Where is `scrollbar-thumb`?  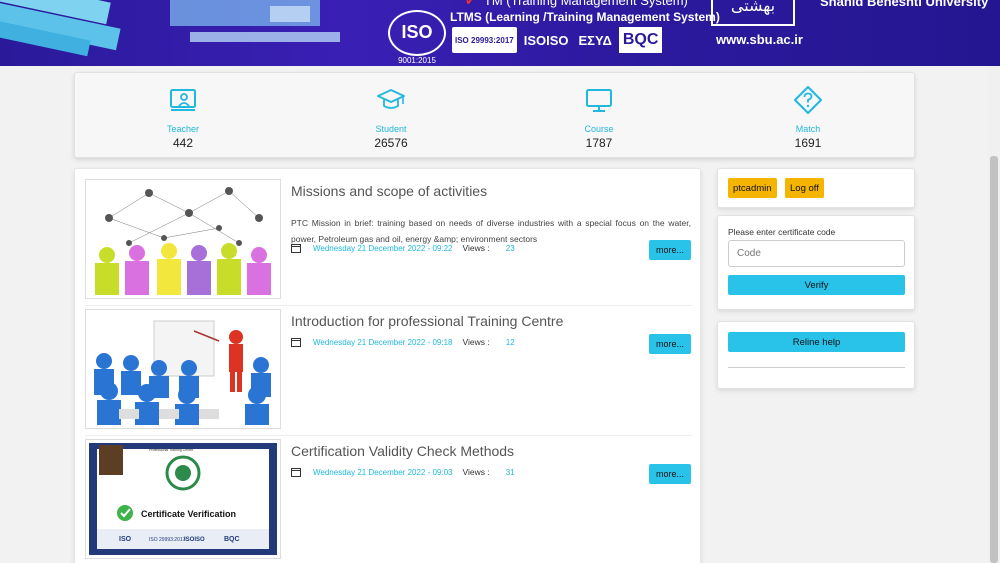 scrollbar-thumb is located at coordinates (994, 359).